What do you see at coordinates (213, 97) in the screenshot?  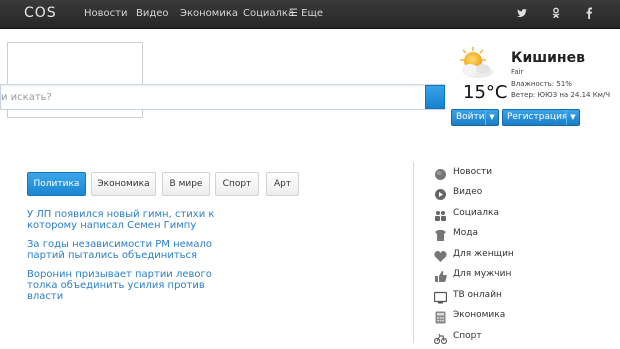 I see `search-input` at bounding box center [213, 97].